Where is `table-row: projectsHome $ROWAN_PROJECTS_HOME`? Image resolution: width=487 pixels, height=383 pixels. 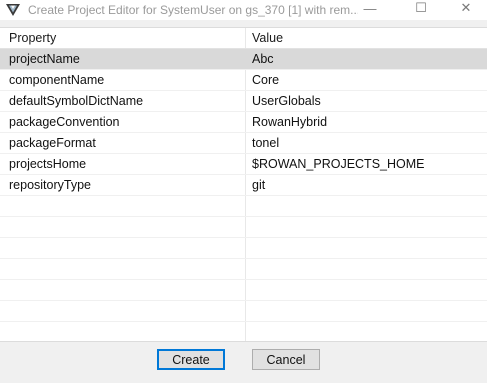 table-row: projectsHome $ROWAN_PROJECTS_HOME is located at coordinates (243, 164).